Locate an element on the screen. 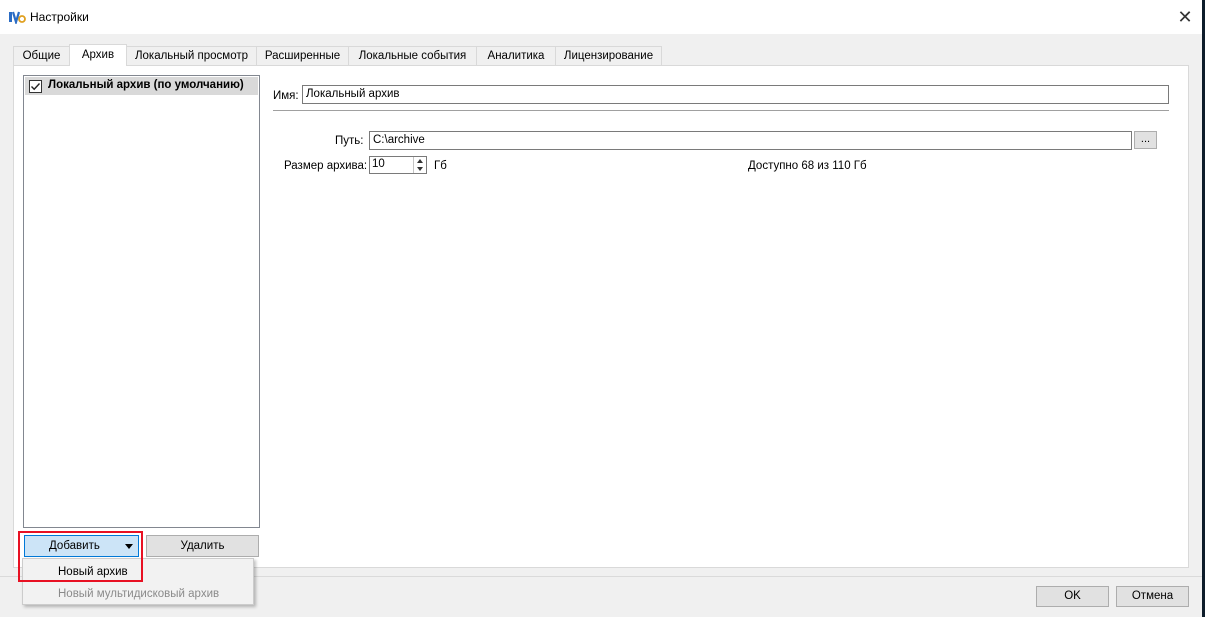  tab-local-events: Локальные события is located at coordinates (412, 55).